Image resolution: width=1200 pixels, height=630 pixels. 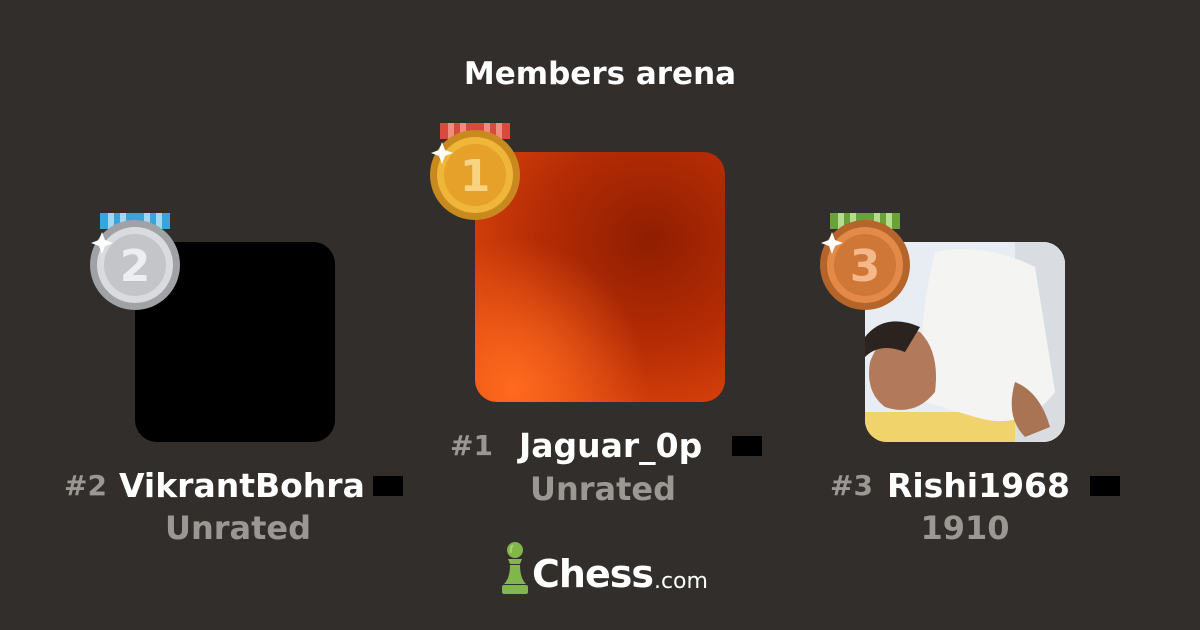 What do you see at coordinates (978, 485) in the screenshot?
I see `username: Rishi1968` at bounding box center [978, 485].